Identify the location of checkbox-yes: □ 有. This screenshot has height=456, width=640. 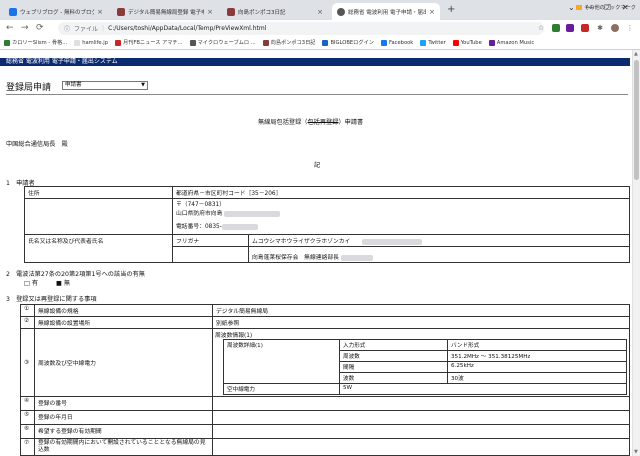
(31, 283).